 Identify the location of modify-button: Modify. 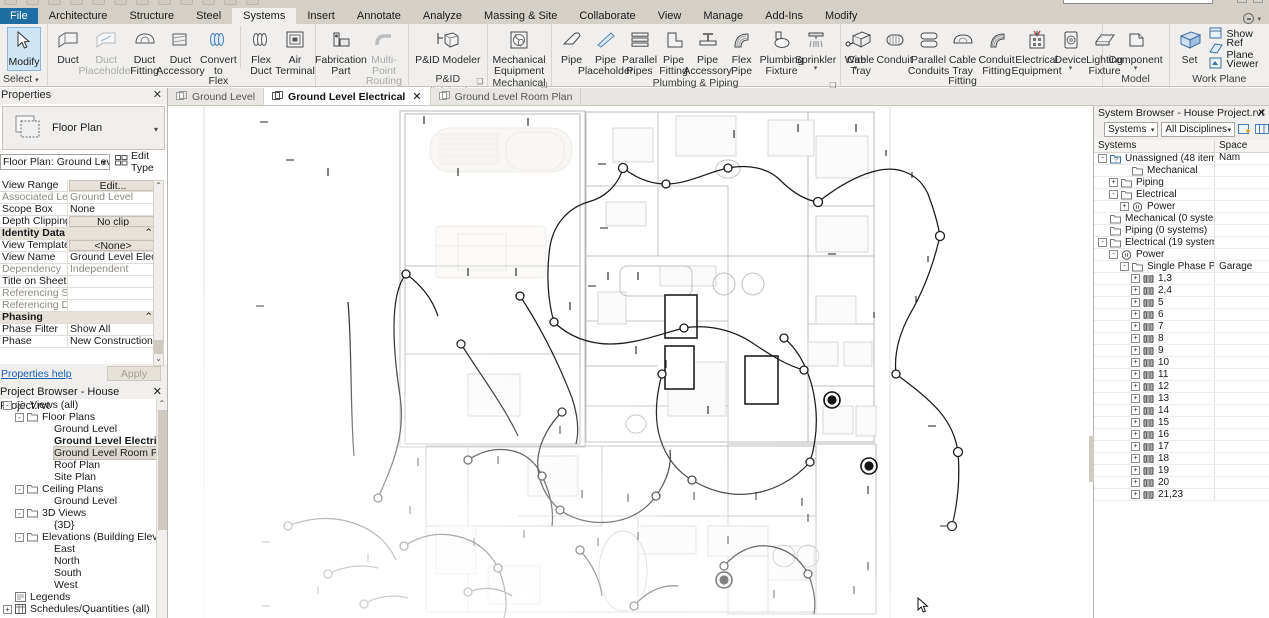
(24, 49).